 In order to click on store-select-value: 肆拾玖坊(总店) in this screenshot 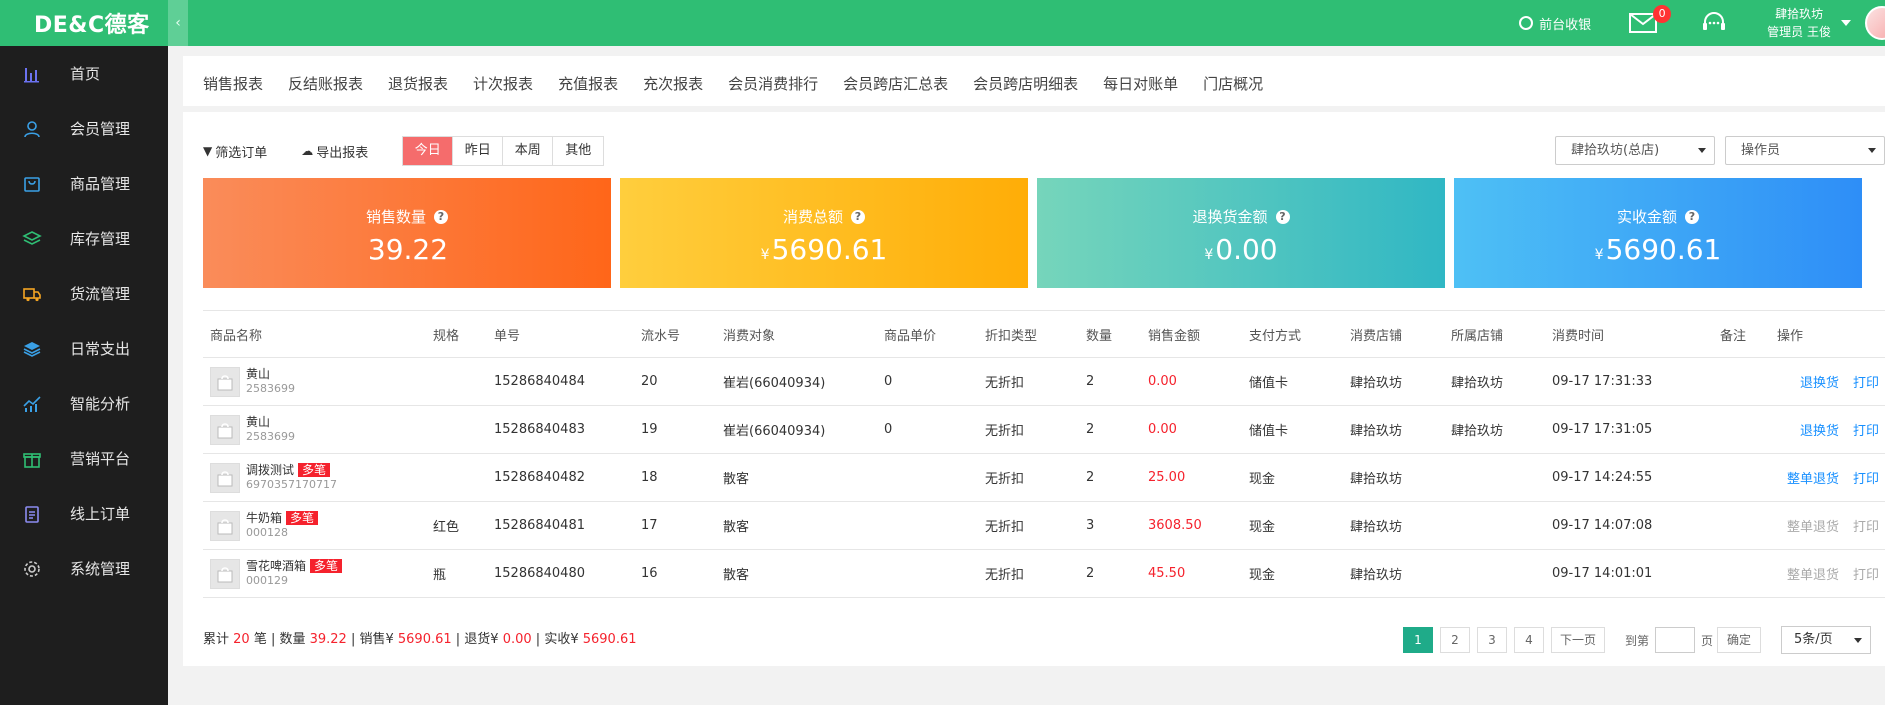, I will do `click(1615, 150)`.